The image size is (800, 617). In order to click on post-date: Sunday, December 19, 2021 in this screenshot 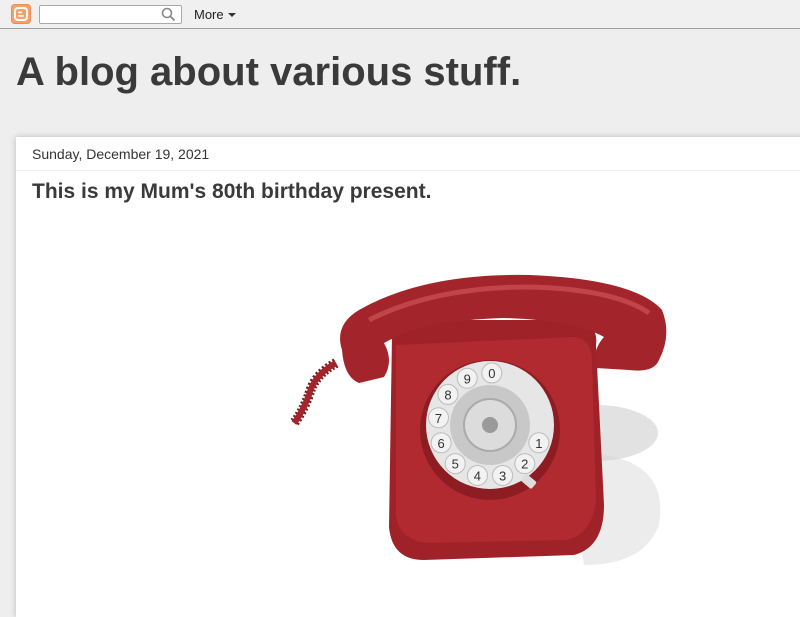, I will do `click(121, 154)`.